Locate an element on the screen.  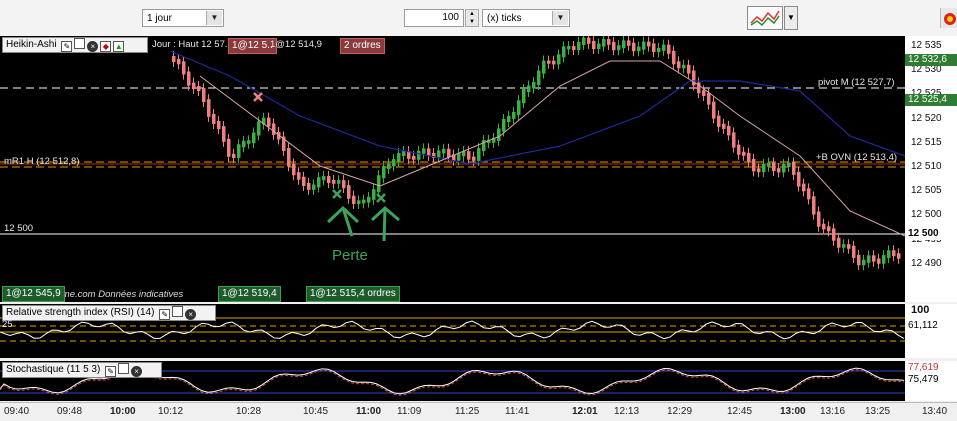
rsi-header: Relative strength index (RSI) (14) ✎ × is located at coordinates (109, 313).